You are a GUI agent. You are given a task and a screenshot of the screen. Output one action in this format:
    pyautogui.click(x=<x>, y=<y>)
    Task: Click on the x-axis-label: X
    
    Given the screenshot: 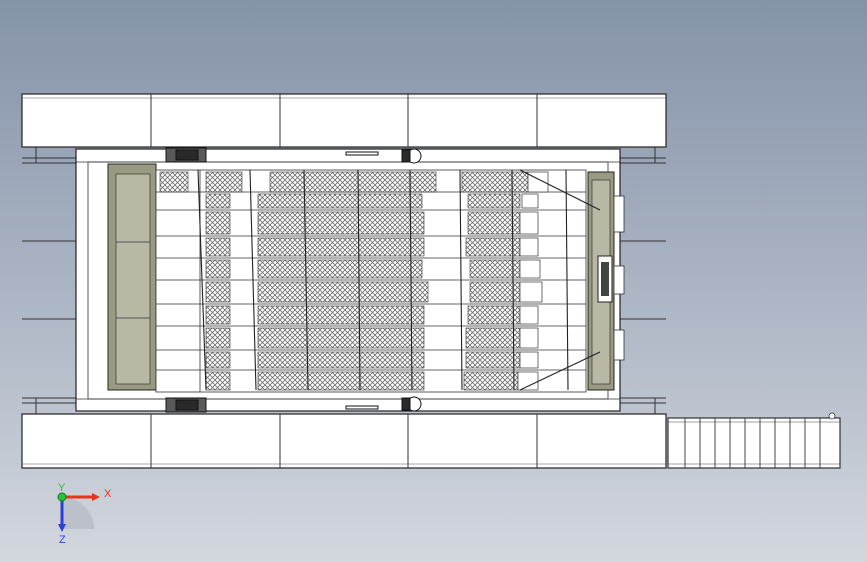 What is the action you would take?
    pyautogui.click(x=108, y=494)
    